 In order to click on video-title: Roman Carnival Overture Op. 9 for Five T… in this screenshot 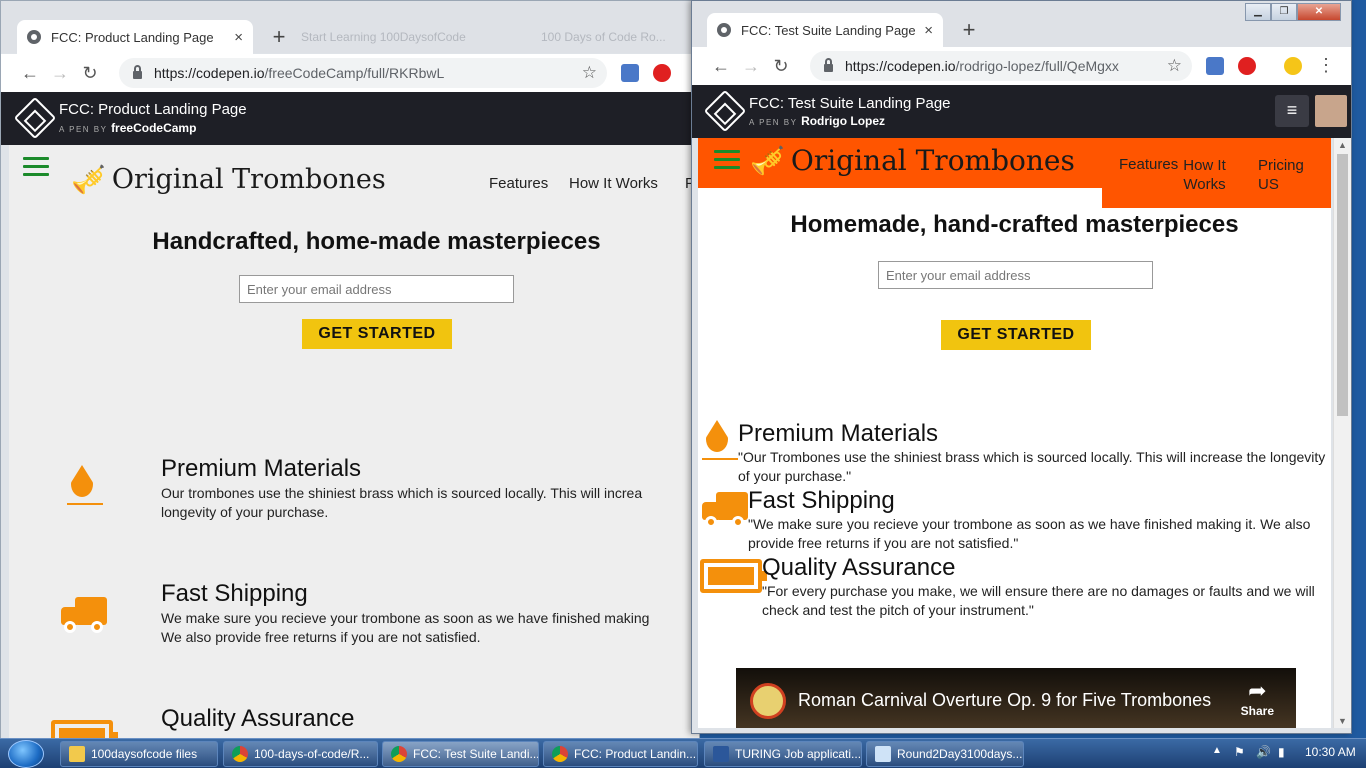, I will do `click(1004, 700)`.